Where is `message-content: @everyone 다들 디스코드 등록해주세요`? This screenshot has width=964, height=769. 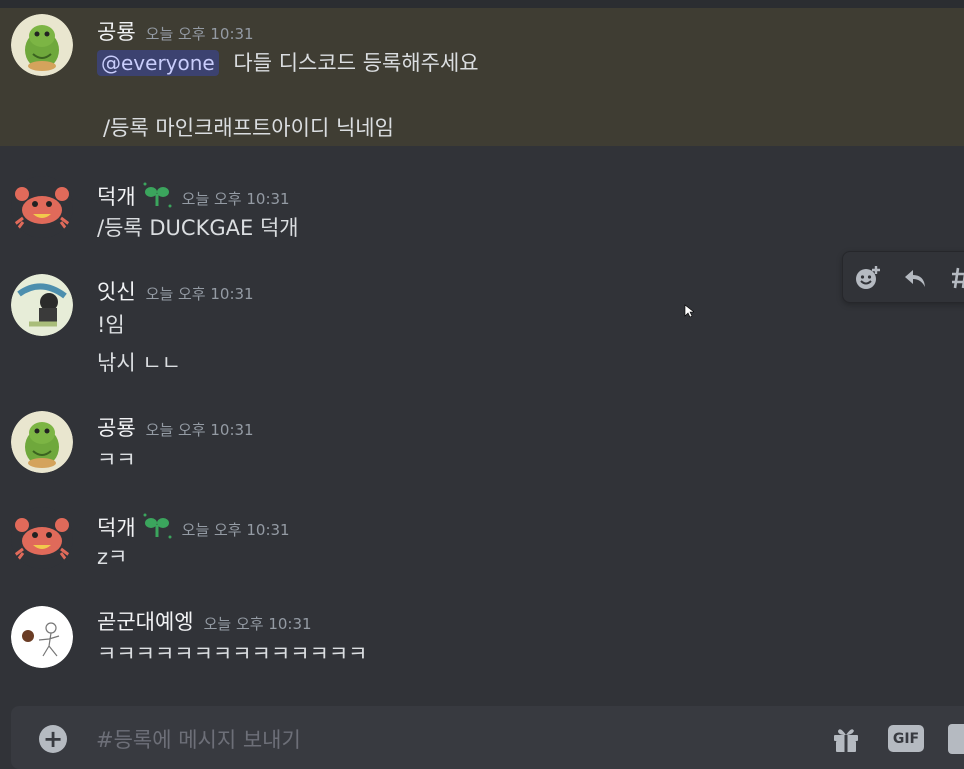 message-content: @everyone 다들 디스코드 등록해주세요 is located at coordinates (288, 62).